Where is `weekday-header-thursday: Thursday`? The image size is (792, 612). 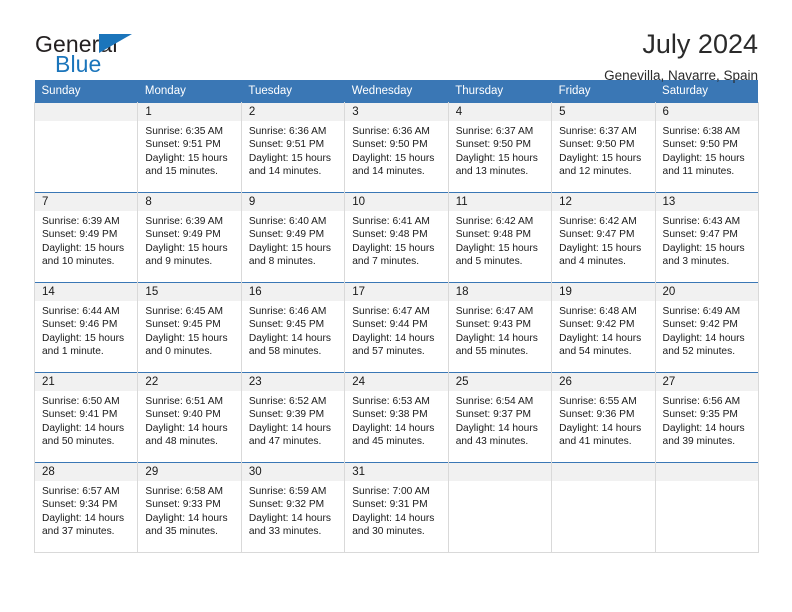 weekday-header-thursday: Thursday is located at coordinates (500, 91).